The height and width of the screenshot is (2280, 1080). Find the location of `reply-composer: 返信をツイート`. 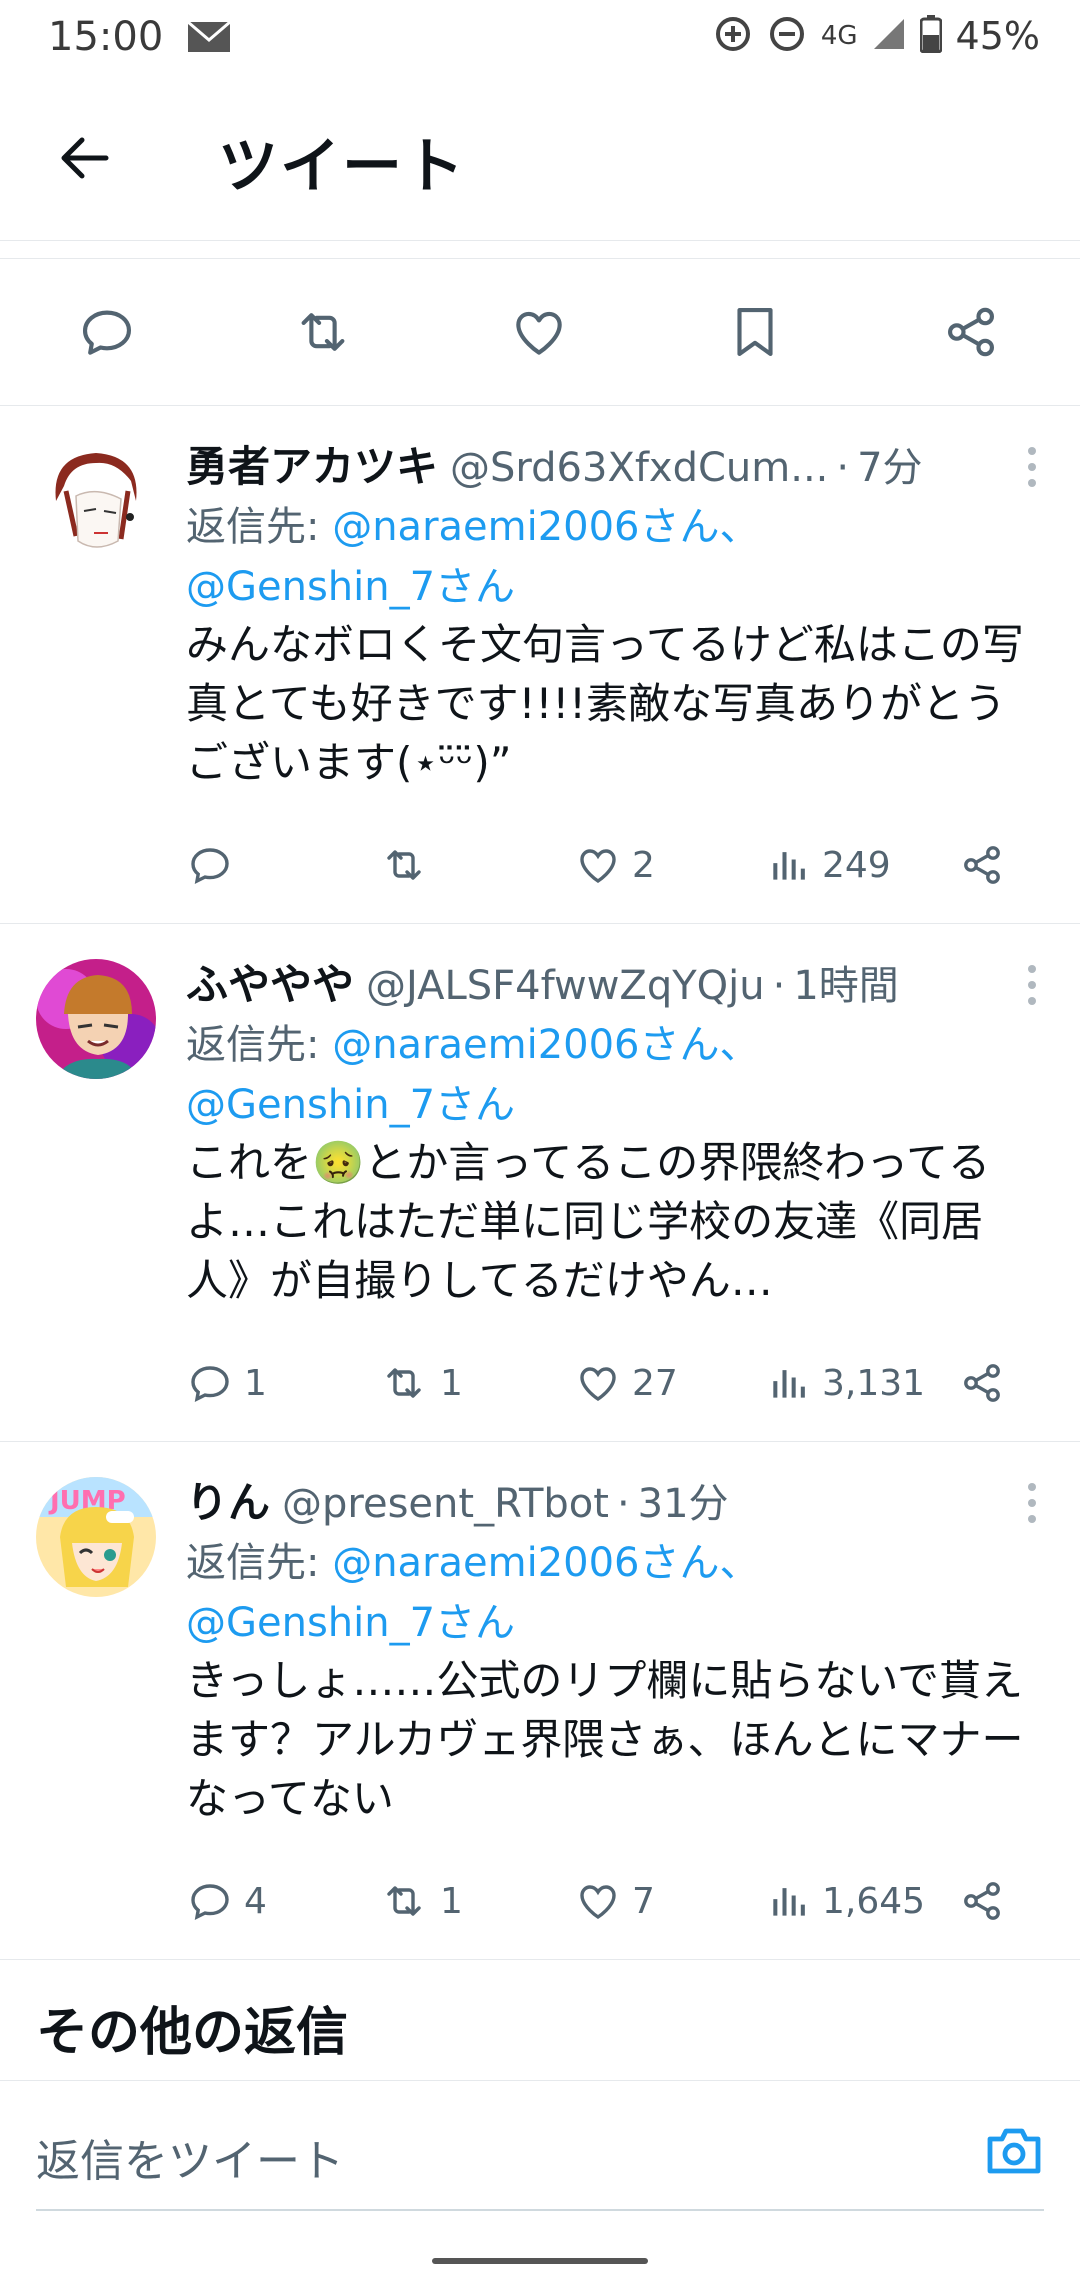

reply-composer: 返信をツイート is located at coordinates (540, 2145).